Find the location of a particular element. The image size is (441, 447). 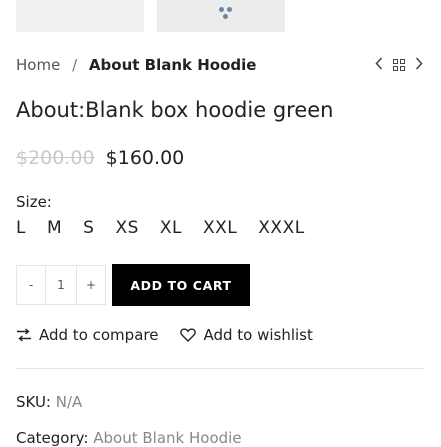

product-title: About:Blank box hoodie green is located at coordinates (175, 110).